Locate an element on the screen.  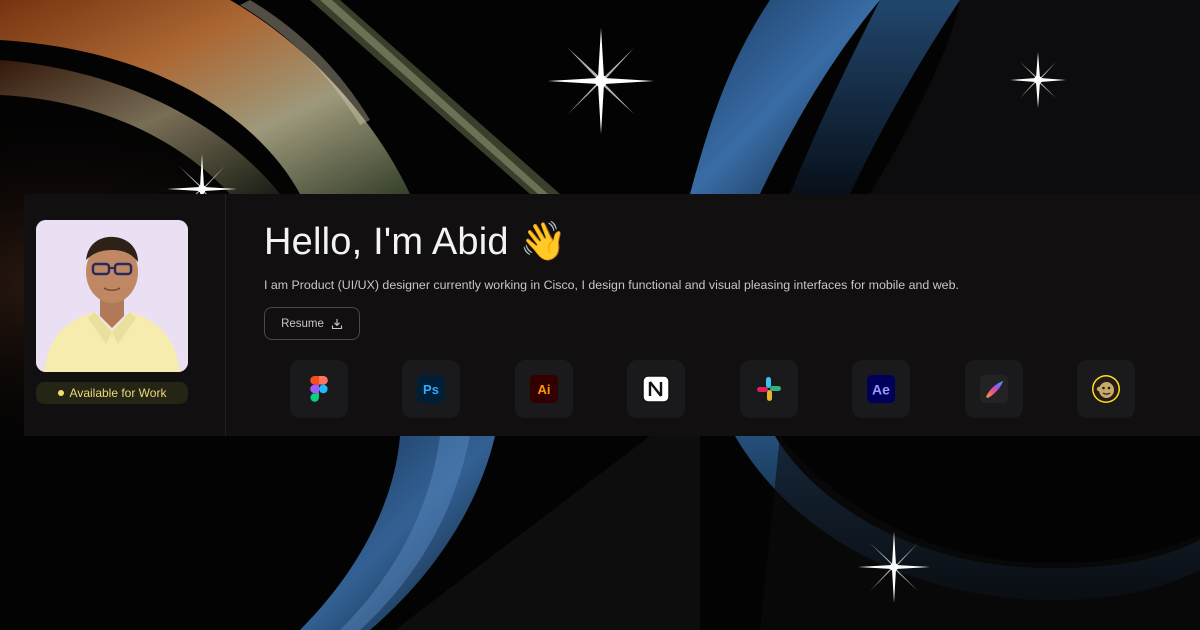
tool-figma is located at coordinates (319, 389).